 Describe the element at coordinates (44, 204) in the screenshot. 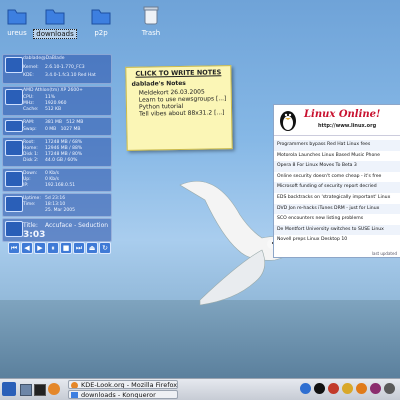

I see `time-row: Time: 18:13:10` at that location.